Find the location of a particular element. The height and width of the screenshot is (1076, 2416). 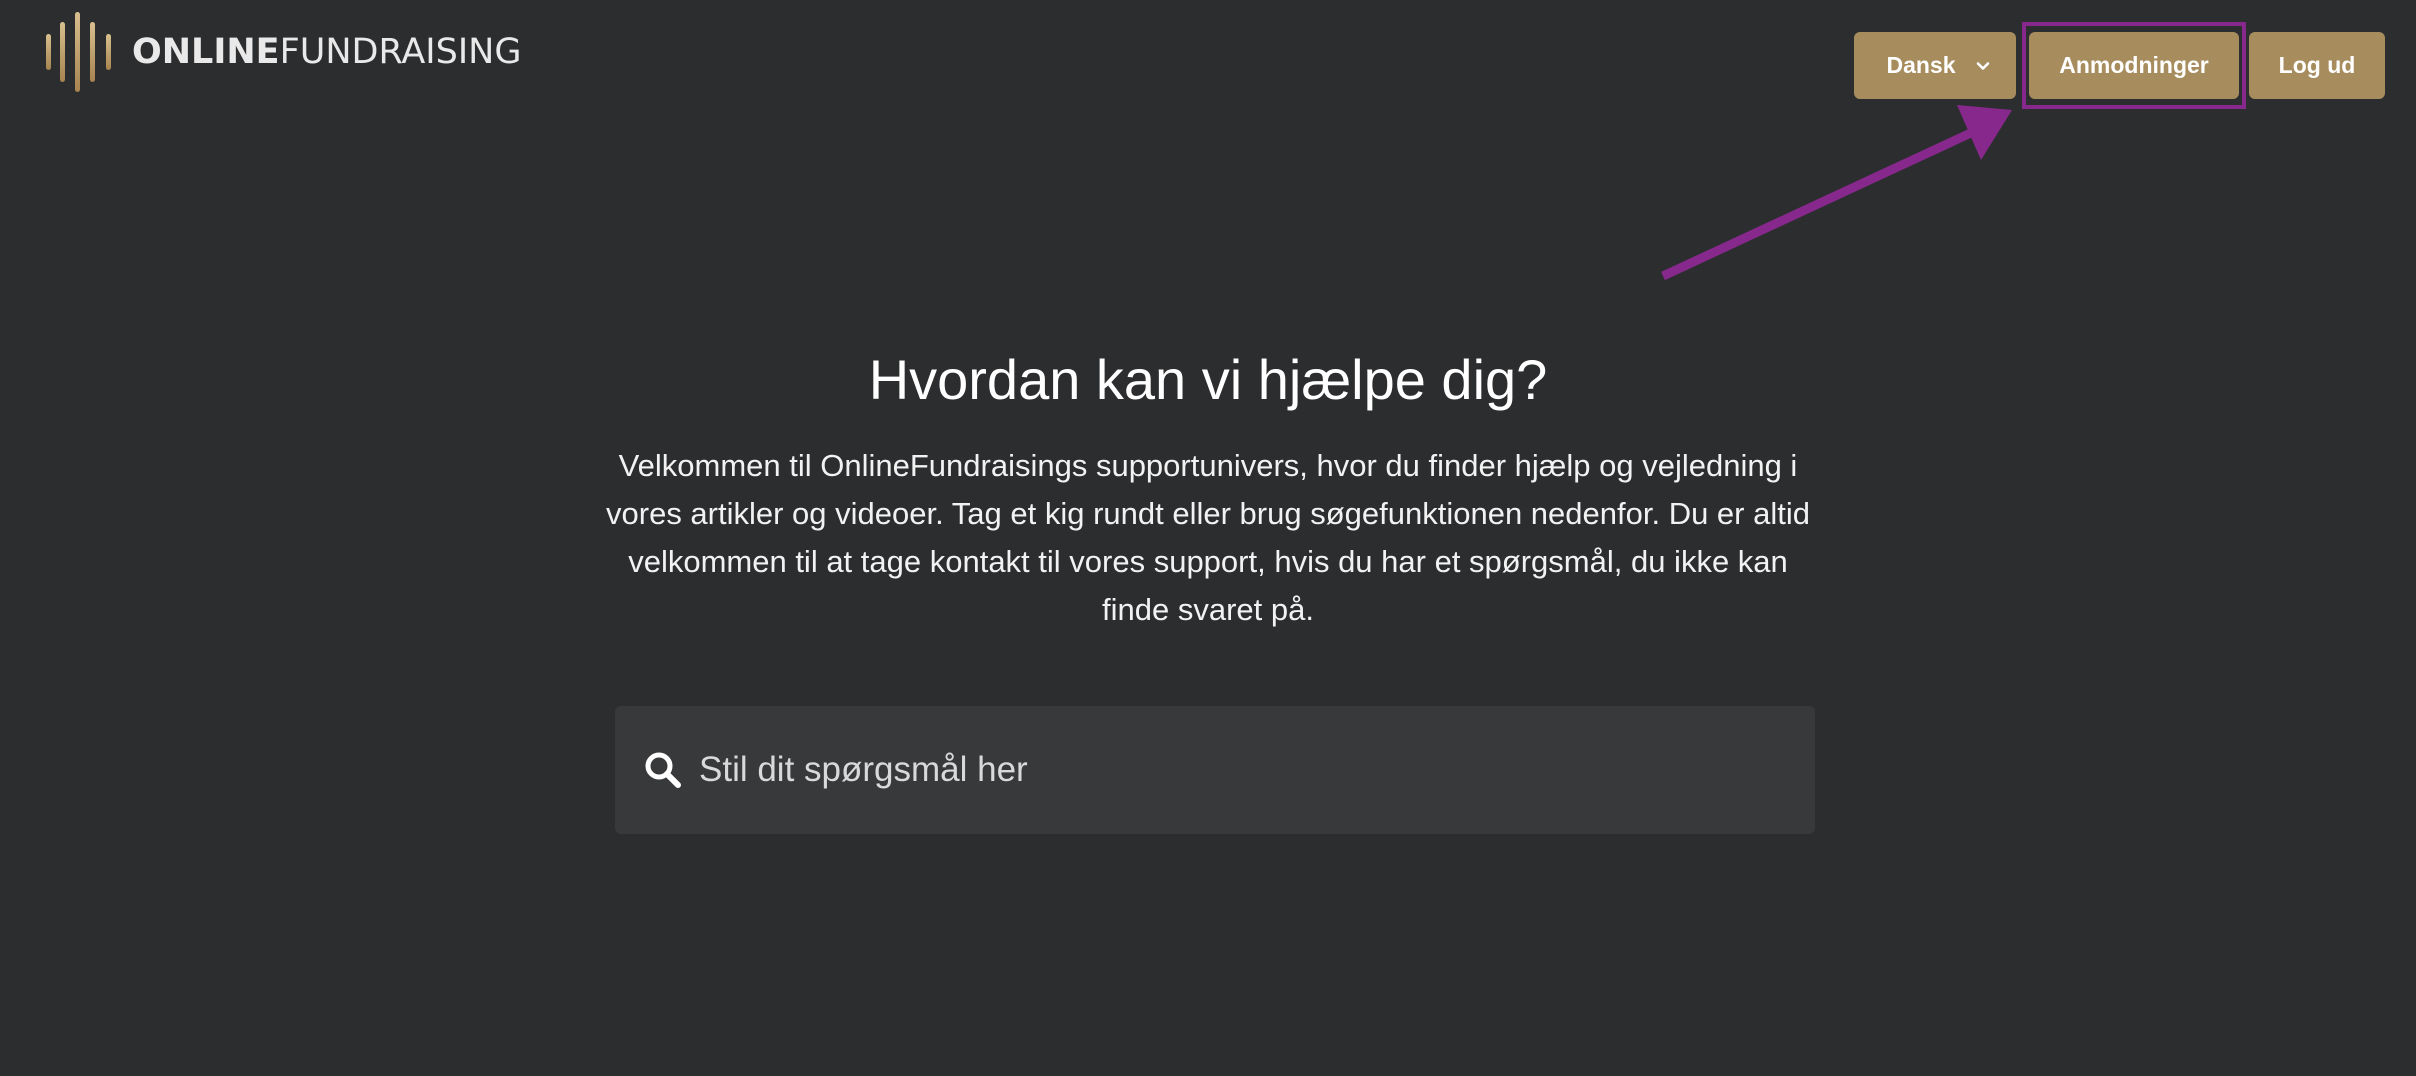

brand-logo: ONLINEFUNDRAISING is located at coordinates (282, 52).